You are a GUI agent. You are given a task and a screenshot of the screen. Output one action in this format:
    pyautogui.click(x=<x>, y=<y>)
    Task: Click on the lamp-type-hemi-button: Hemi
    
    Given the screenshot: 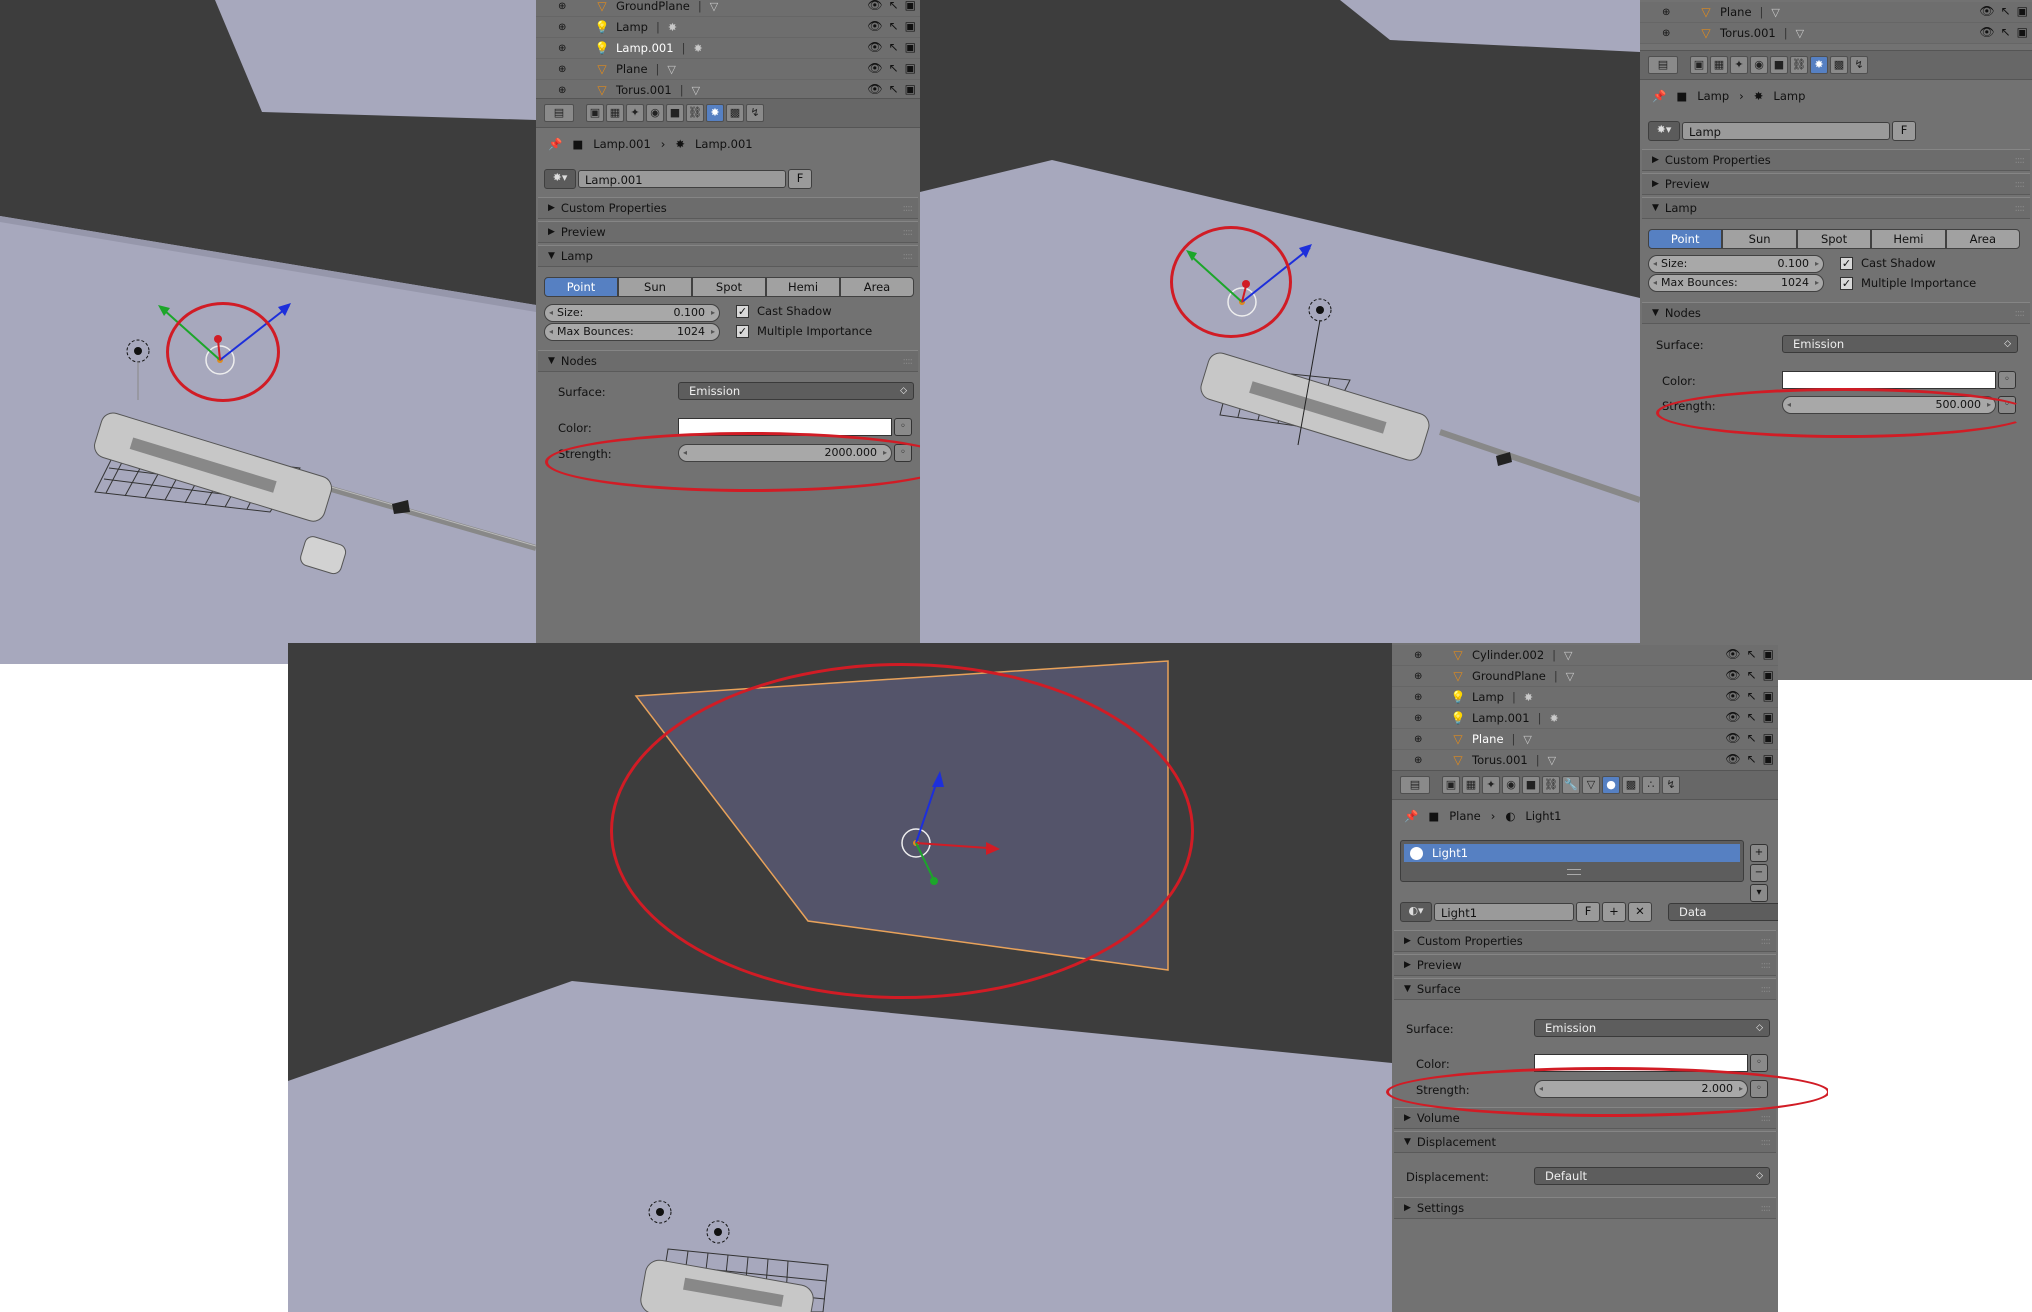 What is the action you would take?
    pyautogui.click(x=803, y=287)
    